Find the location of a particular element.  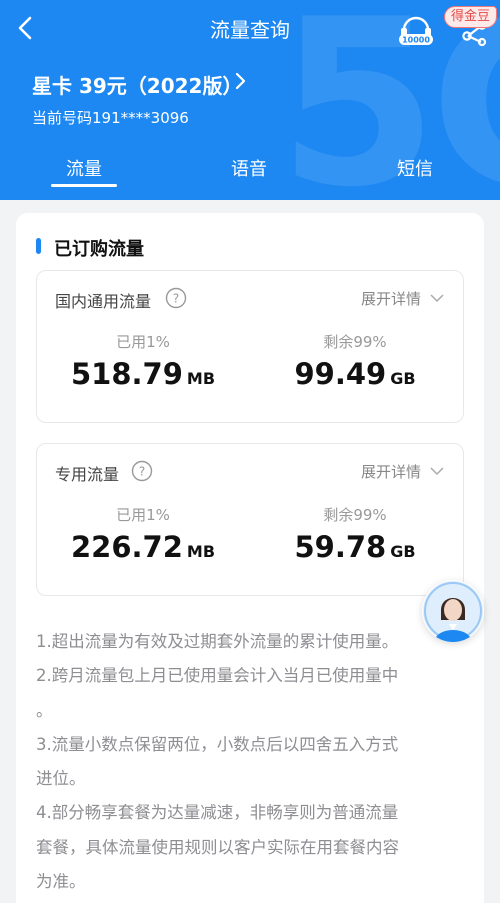

tab-bar: 流量 语音 短信 is located at coordinates (250, 170).